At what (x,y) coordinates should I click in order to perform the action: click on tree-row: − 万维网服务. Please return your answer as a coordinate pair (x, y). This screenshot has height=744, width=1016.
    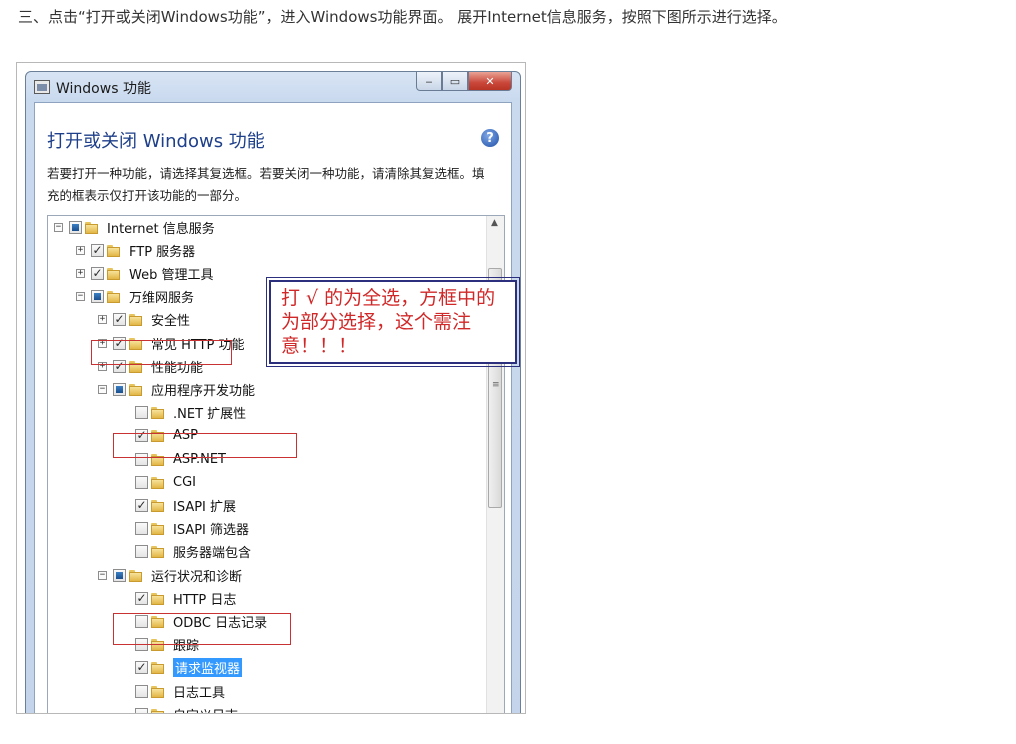
    Looking at the image, I should click on (135, 297).